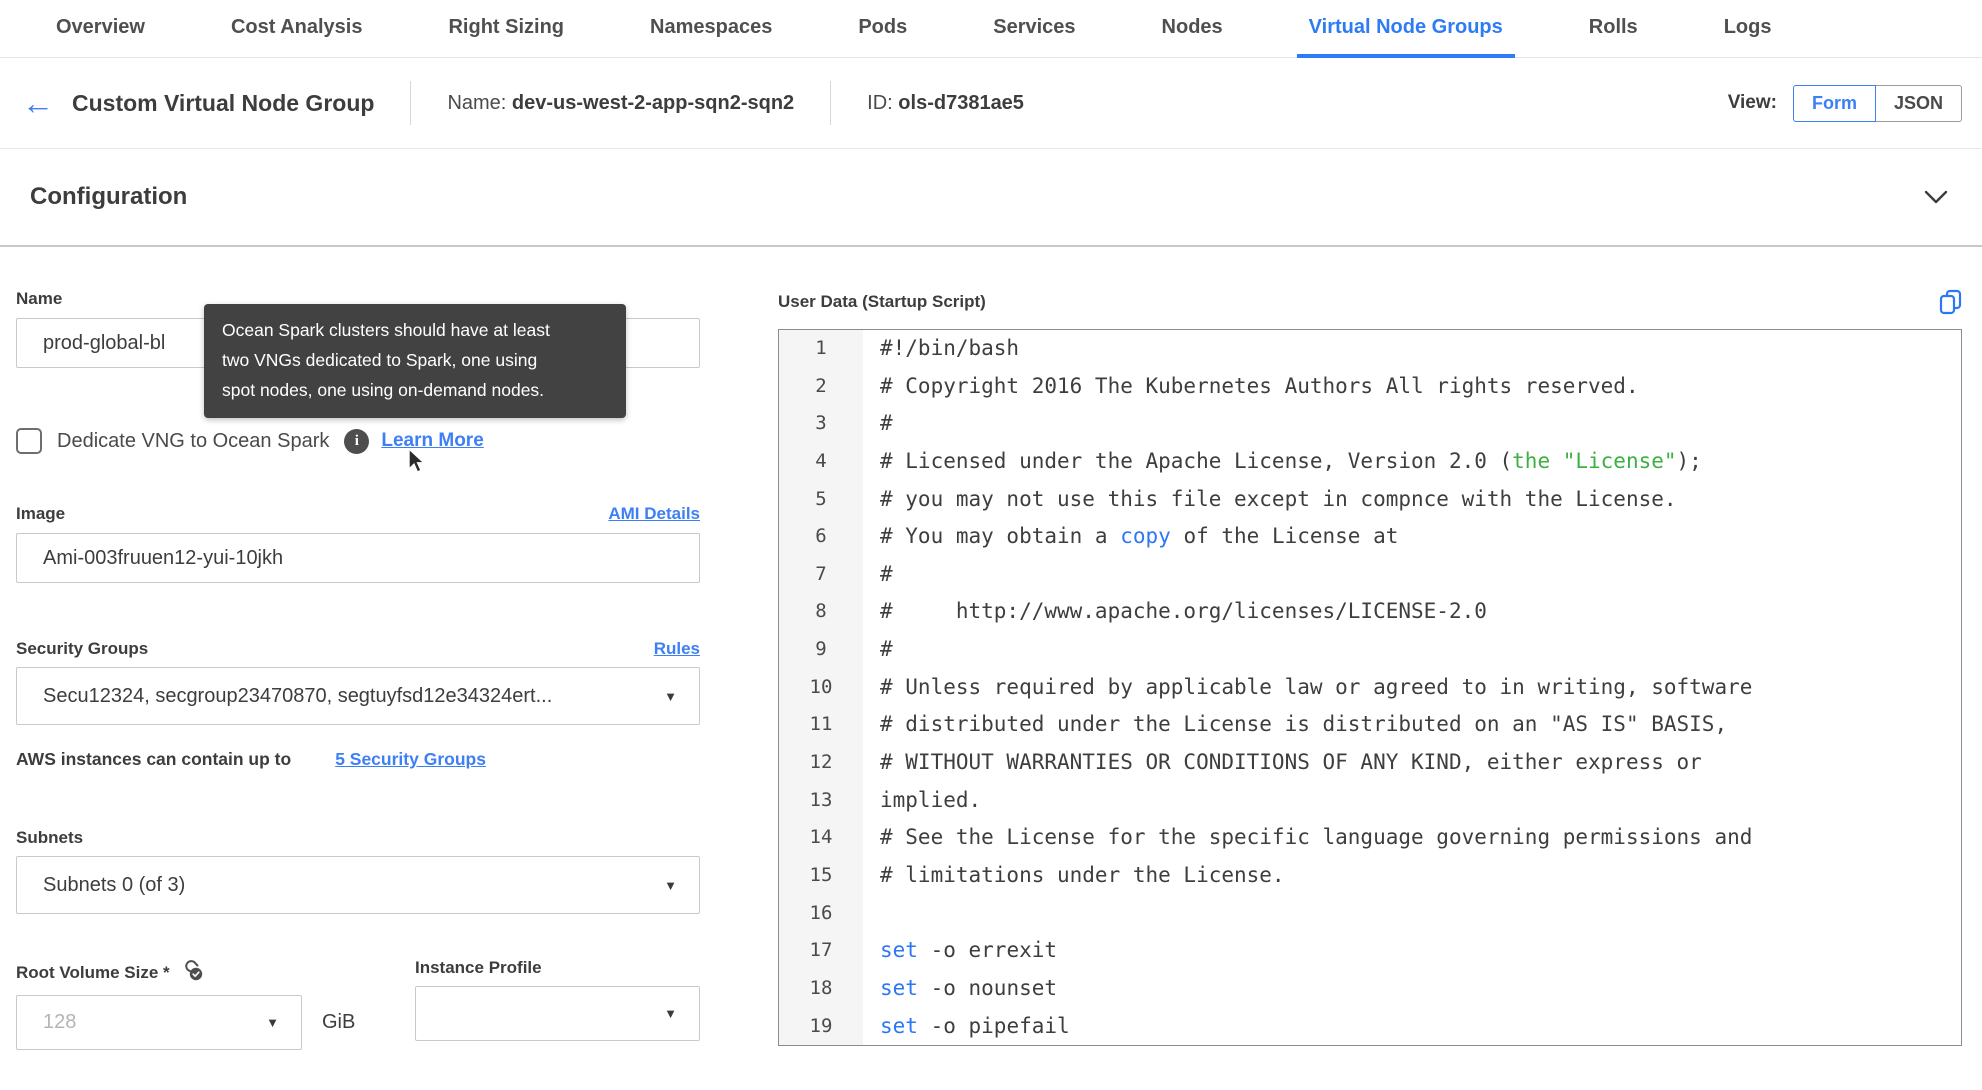 The width and height of the screenshot is (1982, 1090). What do you see at coordinates (159, 1022) in the screenshot?
I see `root-volume-select: 128 ▼` at bounding box center [159, 1022].